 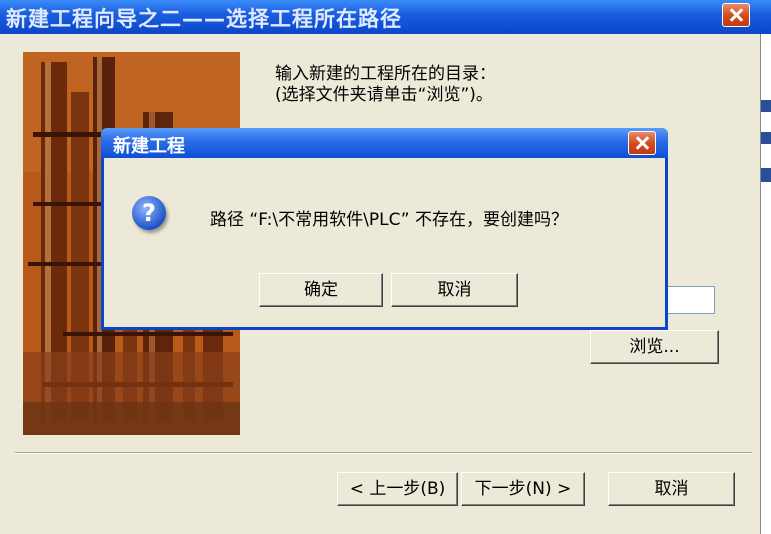 I want to click on dialog-cancel-button: 取消, so click(x=454, y=290).